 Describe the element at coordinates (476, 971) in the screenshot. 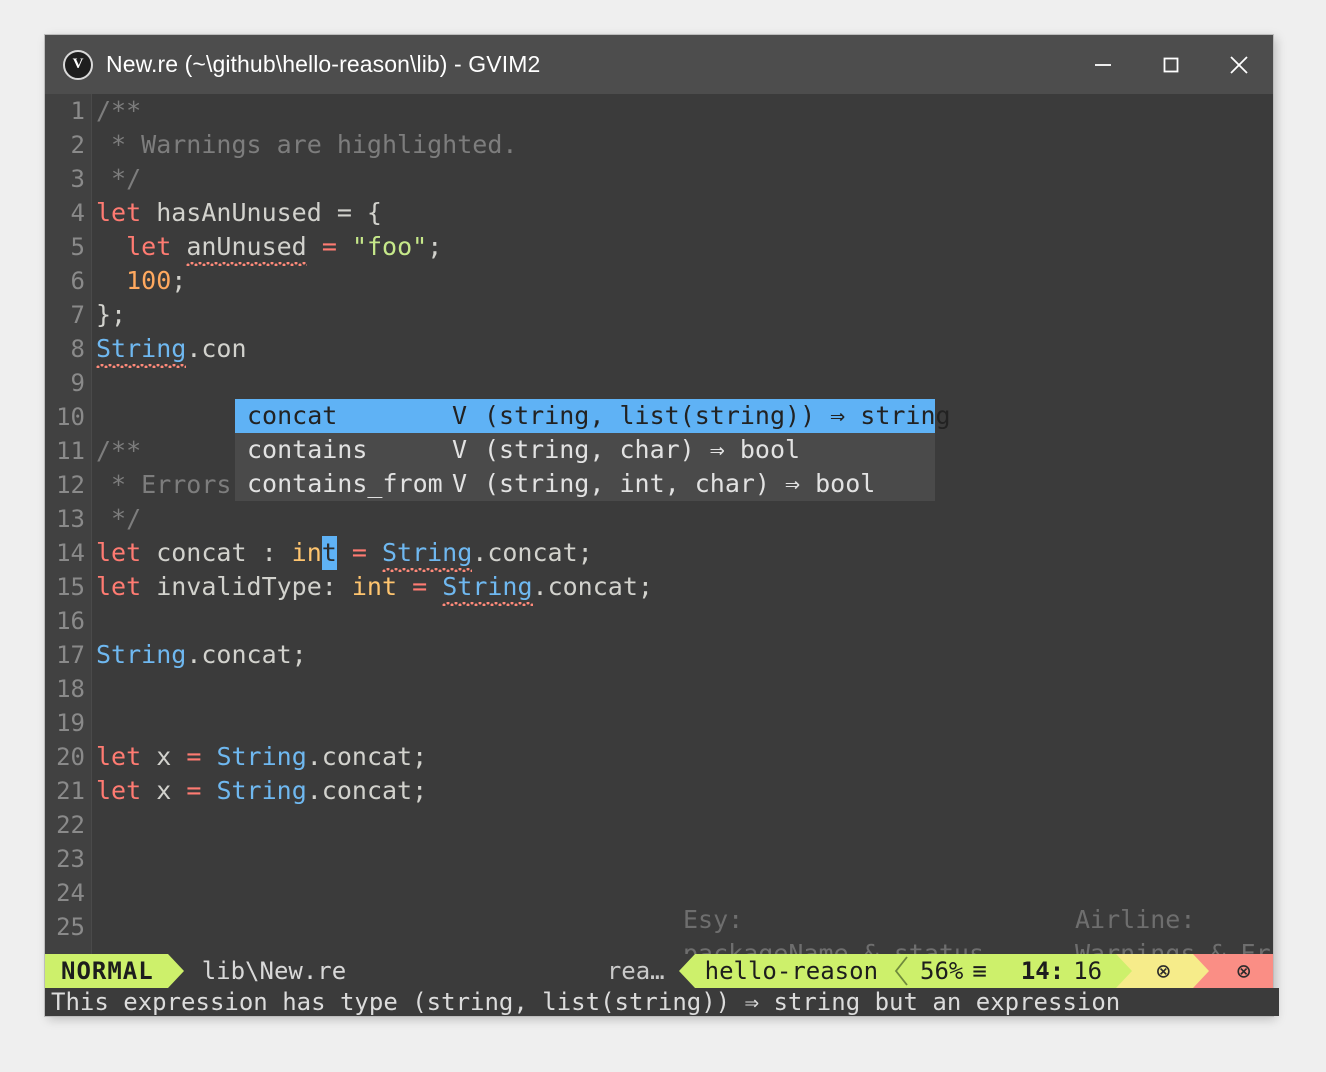

I see `status-spacer` at that location.